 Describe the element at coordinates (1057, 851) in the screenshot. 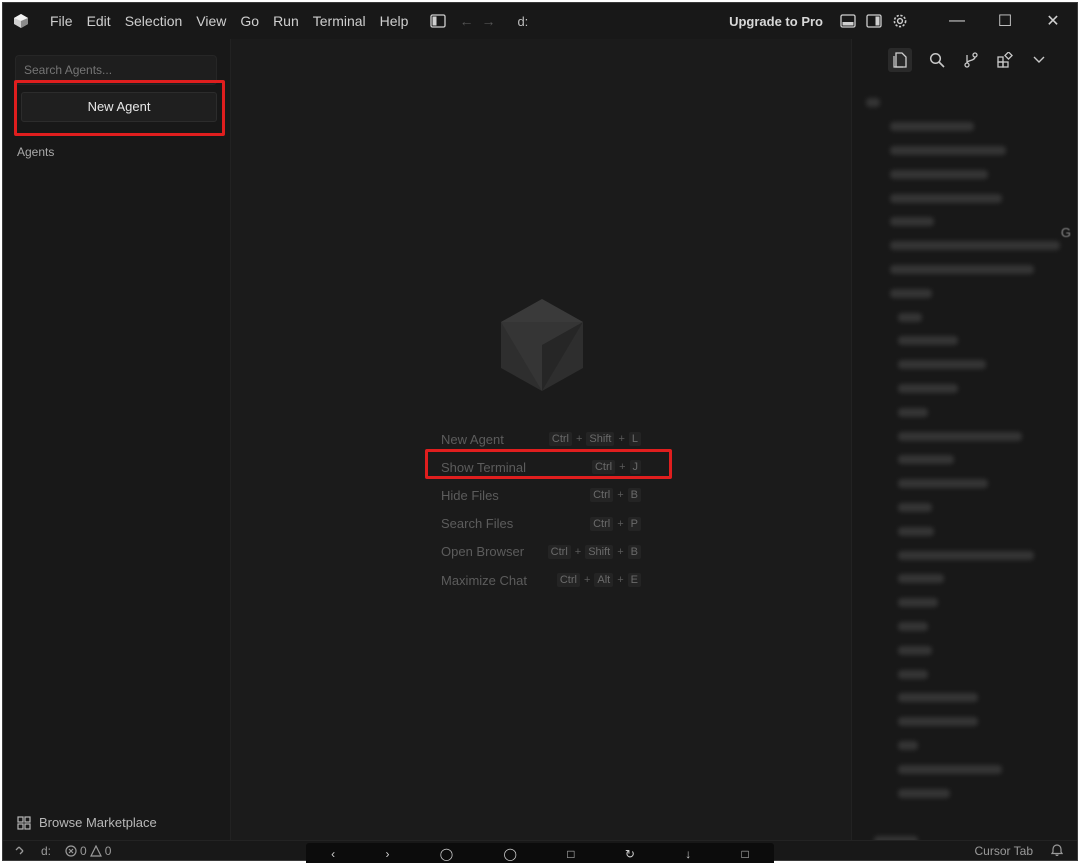

I see `notifications-bell-icon` at that location.